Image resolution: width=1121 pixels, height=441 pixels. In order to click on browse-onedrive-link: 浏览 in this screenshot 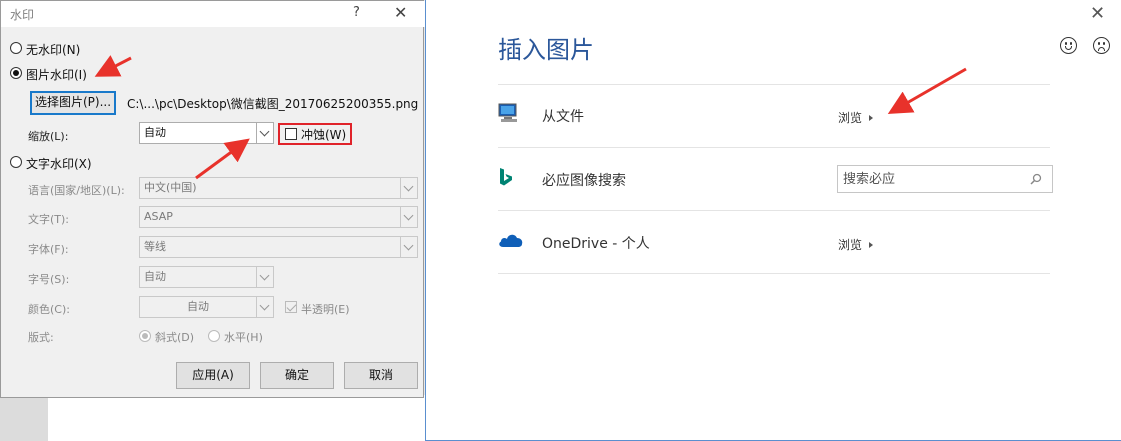, I will do `click(856, 244)`.